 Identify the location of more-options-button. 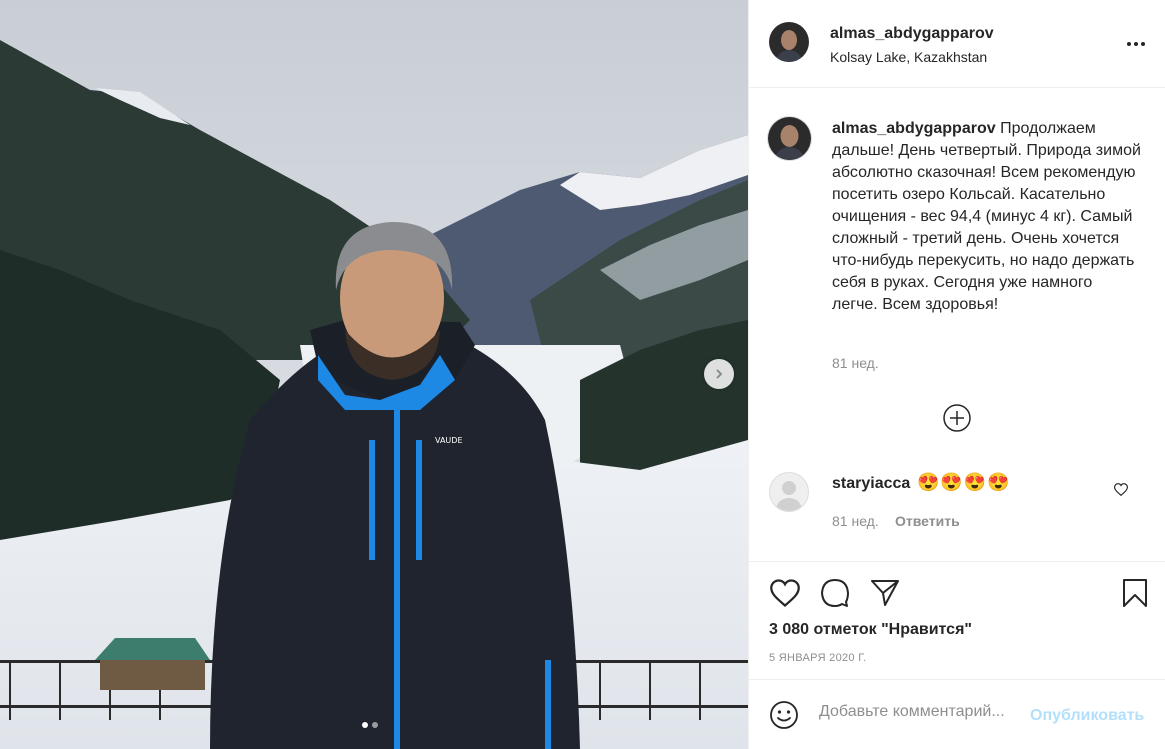
(1136, 46).